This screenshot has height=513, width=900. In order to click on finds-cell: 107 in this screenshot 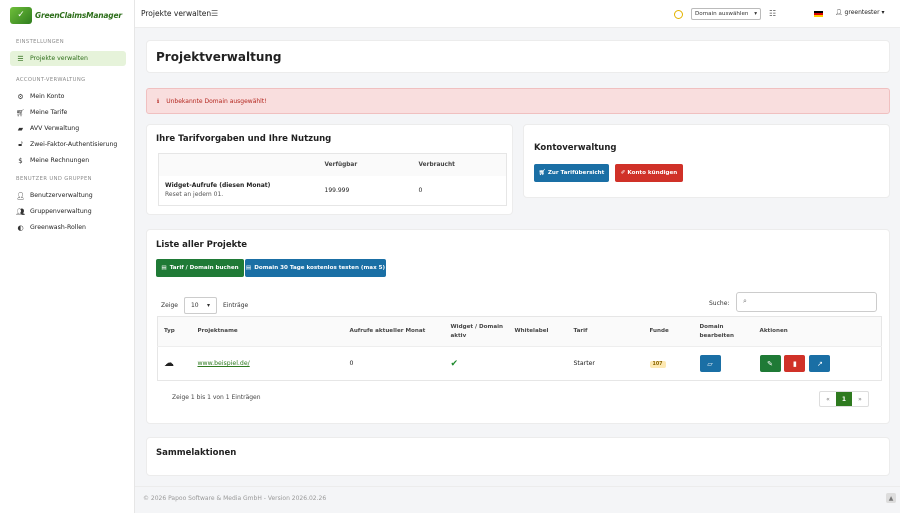, I will do `click(668, 363)`.